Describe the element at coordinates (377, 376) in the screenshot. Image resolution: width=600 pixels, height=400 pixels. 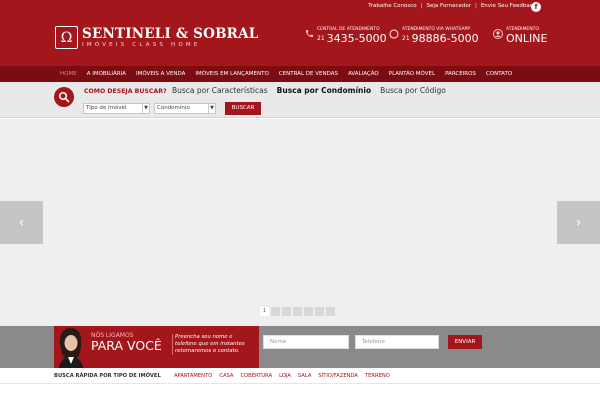
I see `quick-type-terreno: TERRENO` at that location.